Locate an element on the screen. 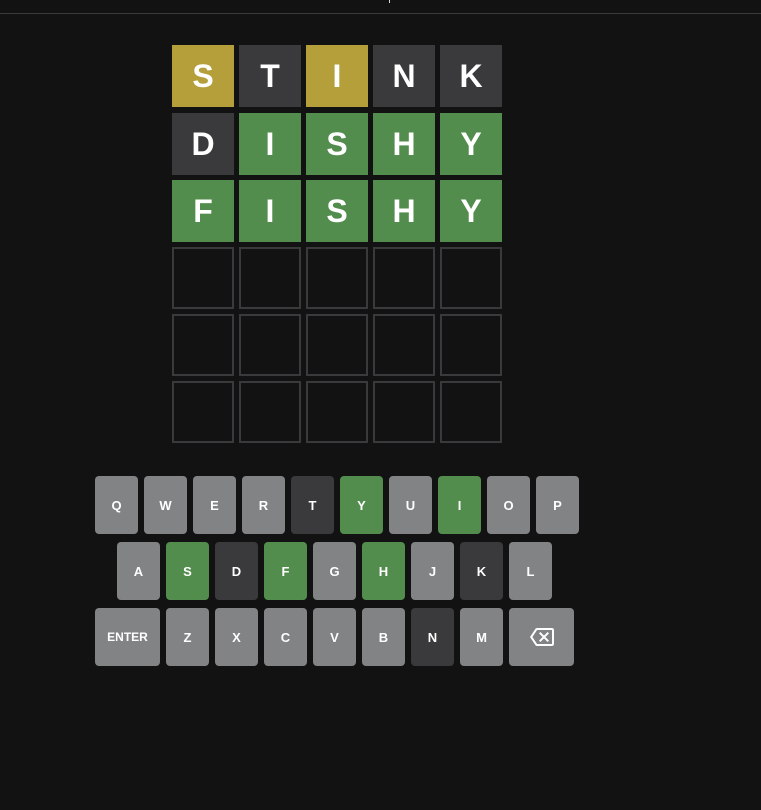  board-tile-r1-c4: N is located at coordinates (404, 76).